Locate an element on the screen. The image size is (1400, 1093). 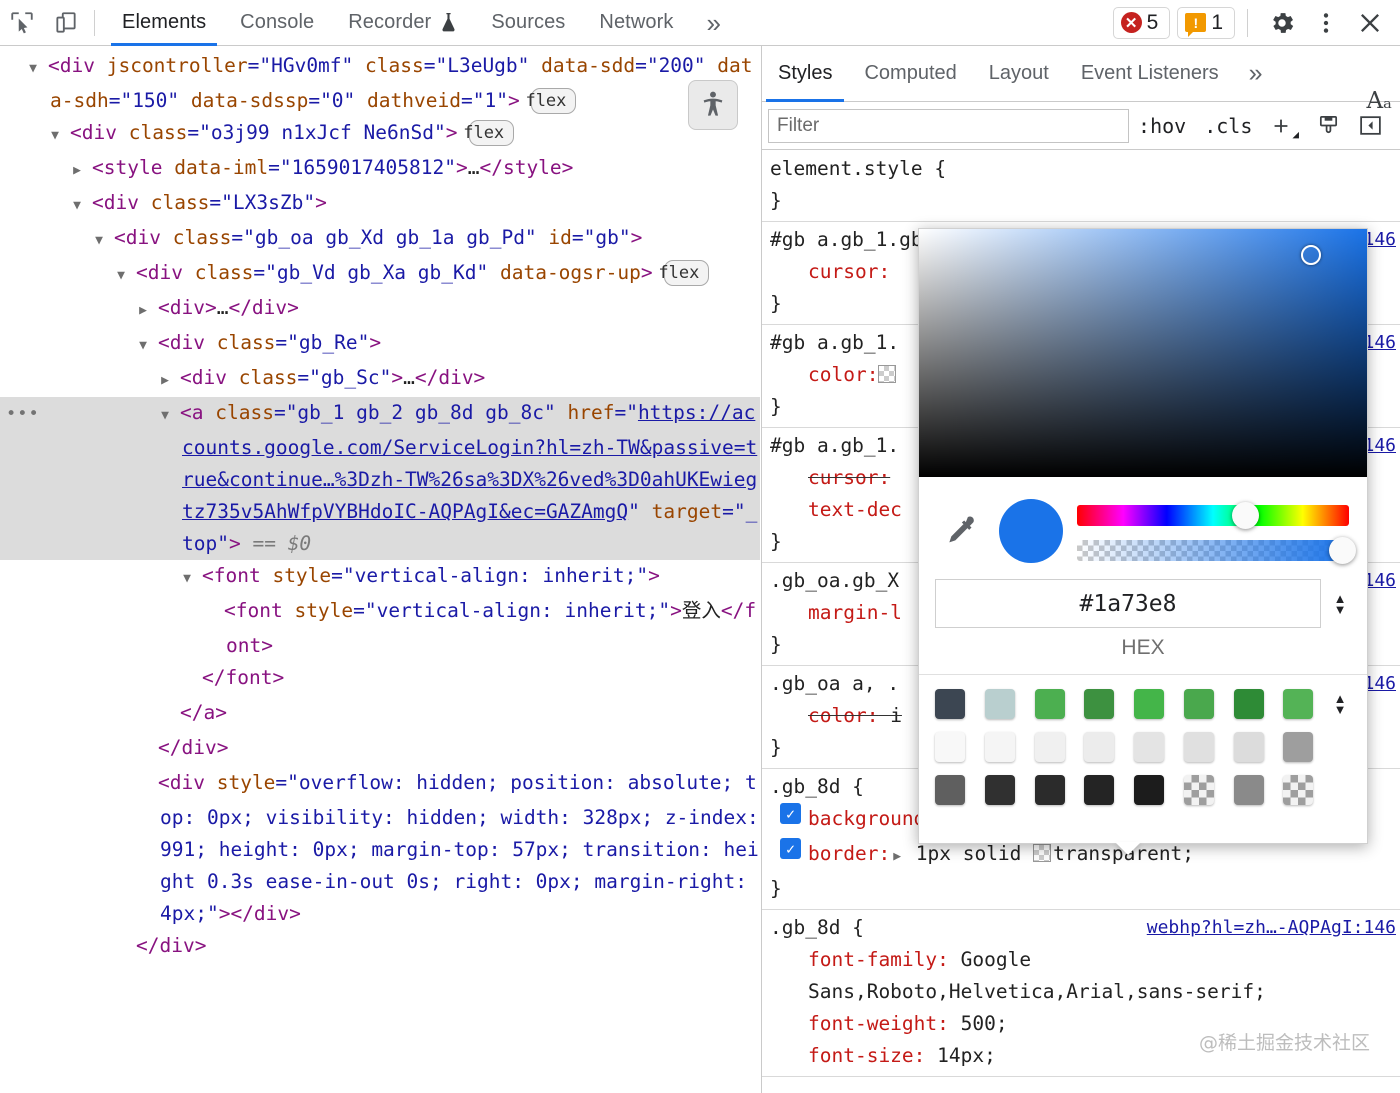
tab-recorder: Recorder is located at coordinates (402, 23).